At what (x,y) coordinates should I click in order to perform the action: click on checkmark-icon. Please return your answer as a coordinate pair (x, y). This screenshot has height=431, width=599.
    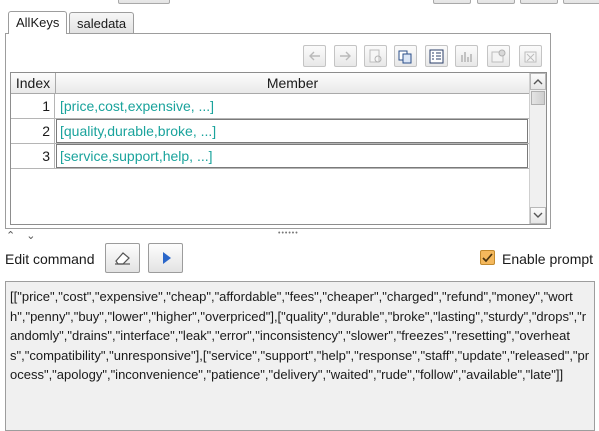
    Looking at the image, I should click on (487, 258).